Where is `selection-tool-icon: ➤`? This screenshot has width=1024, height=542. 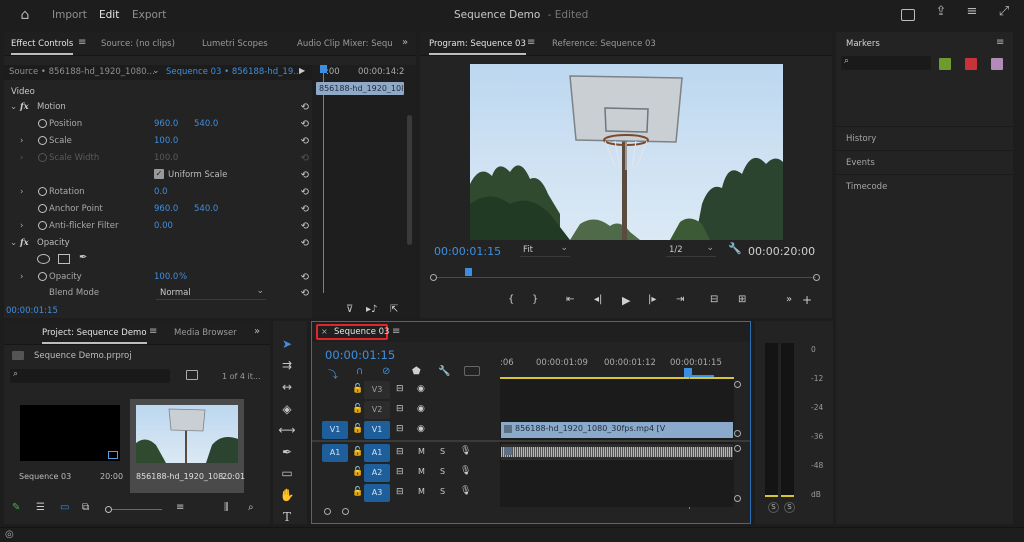 selection-tool-icon: ➤ is located at coordinates (287, 344).